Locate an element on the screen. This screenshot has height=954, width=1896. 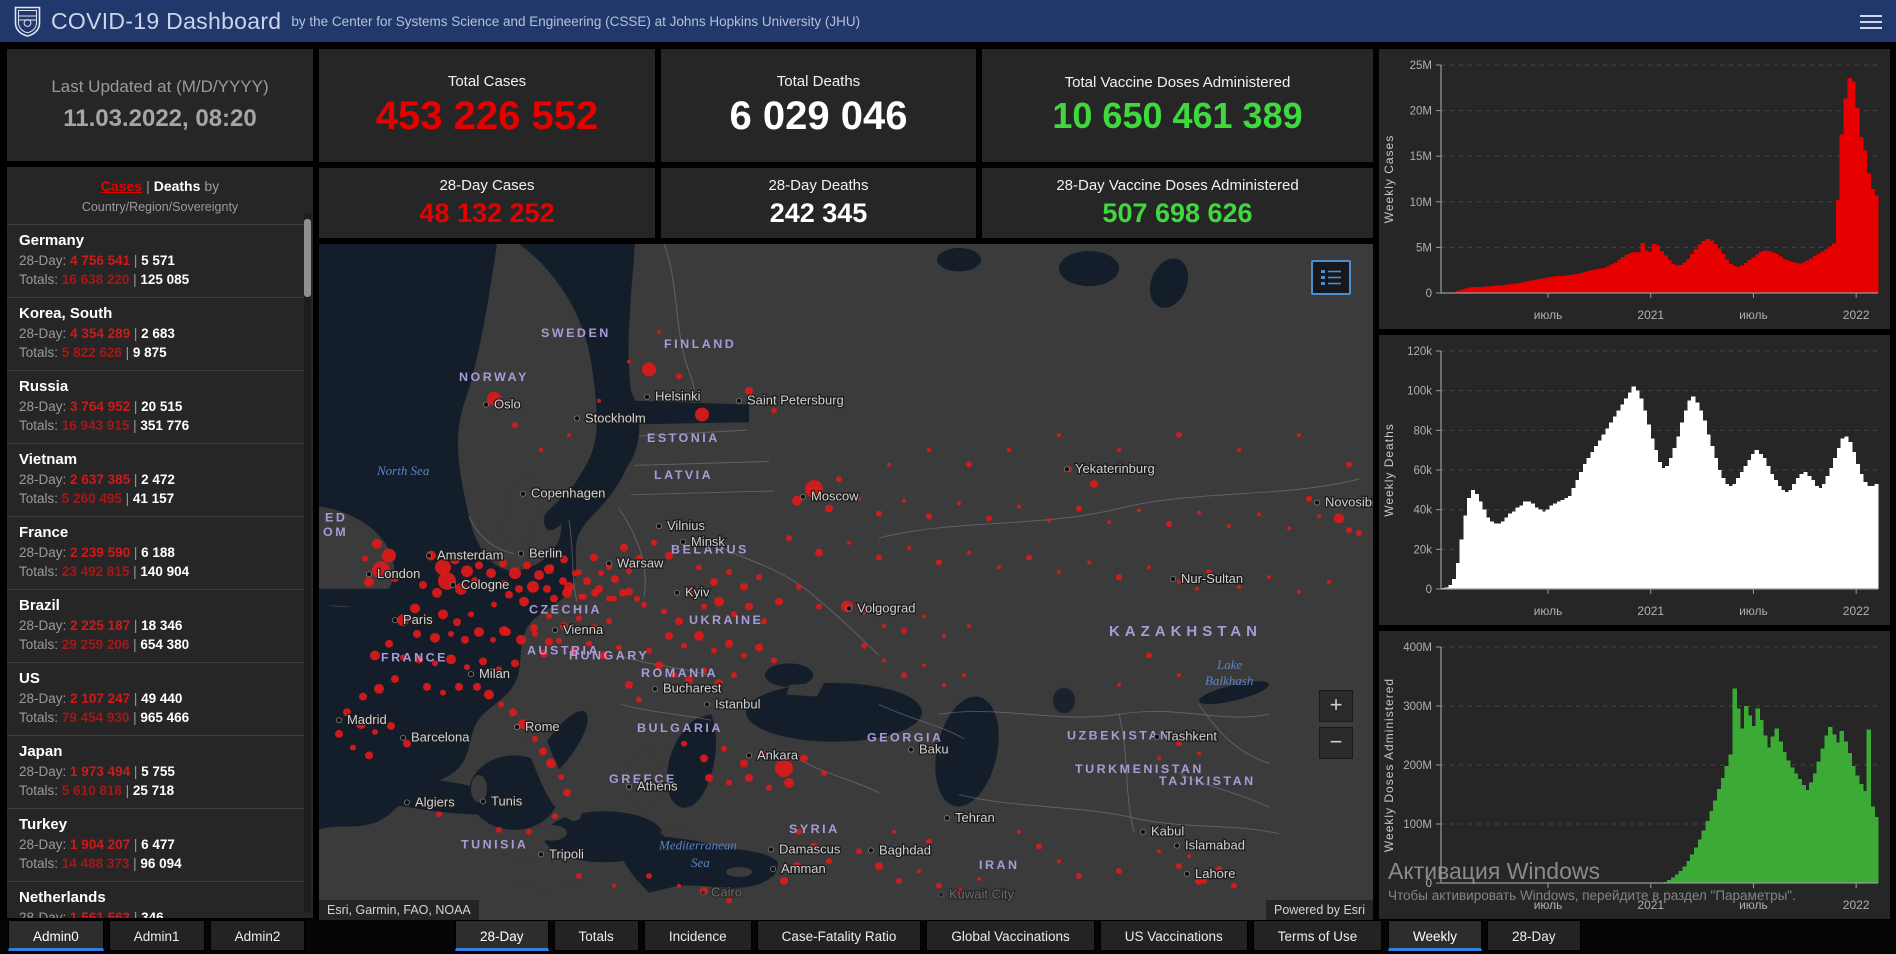
powered-by-esri: Powered by Esri is located at coordinates (1319, 910).